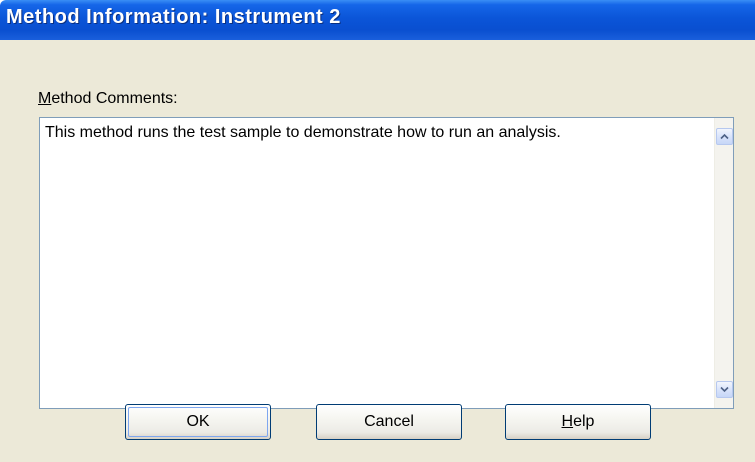  I want to click on chevron-up-icon, so click(724, 136).